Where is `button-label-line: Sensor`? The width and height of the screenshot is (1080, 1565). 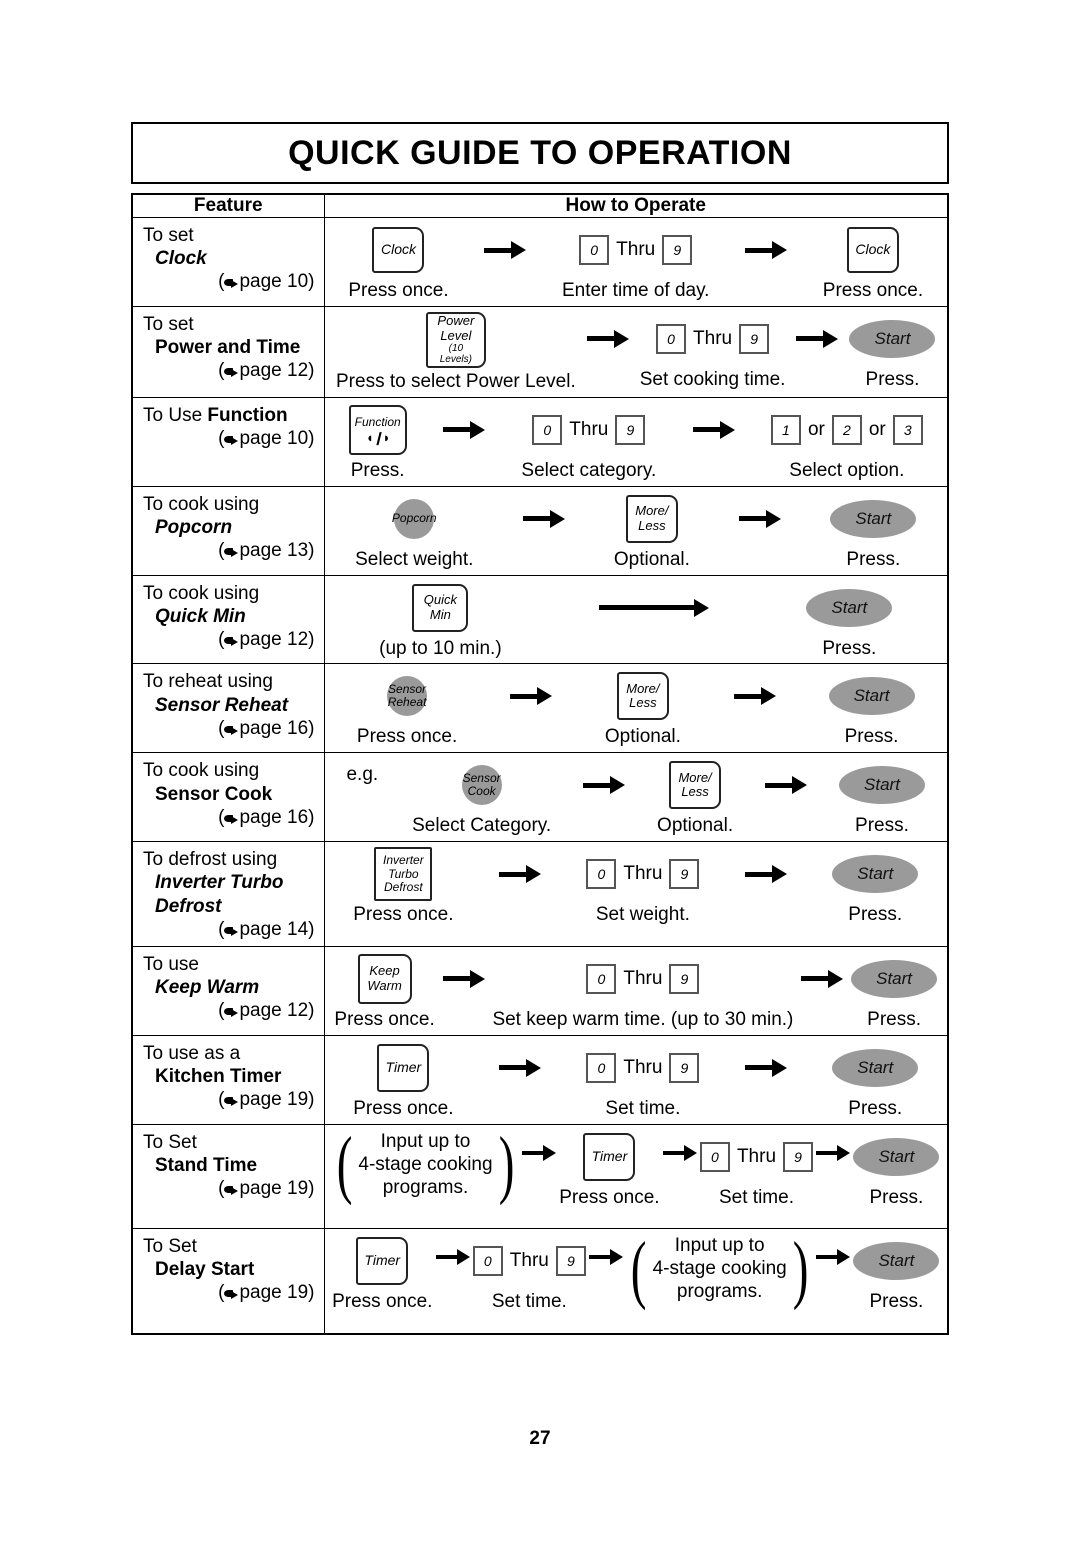 button-label-line: Sensor is located at coordinates (481, 777).